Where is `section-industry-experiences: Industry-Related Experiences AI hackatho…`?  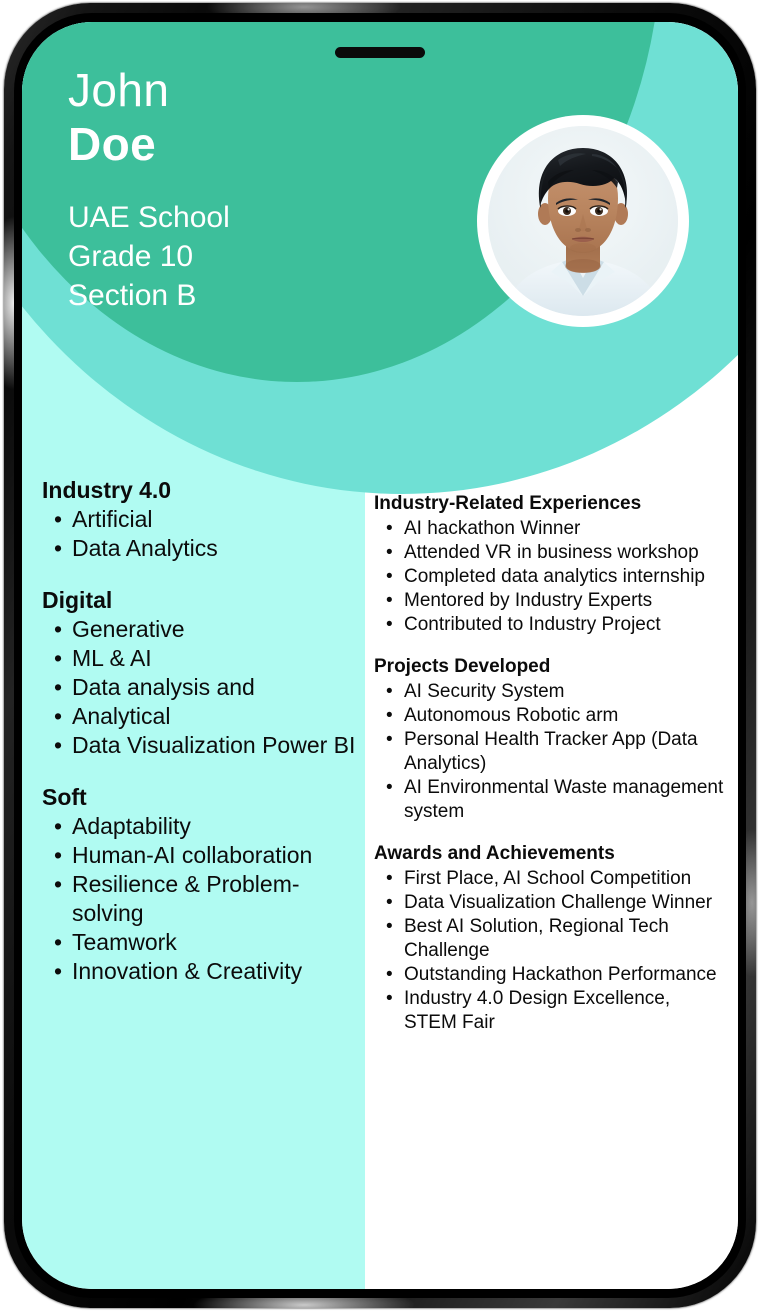 section-industry-experiences: Industry-Related Experiences AI hackatho… is located at coordinates (549, 564).